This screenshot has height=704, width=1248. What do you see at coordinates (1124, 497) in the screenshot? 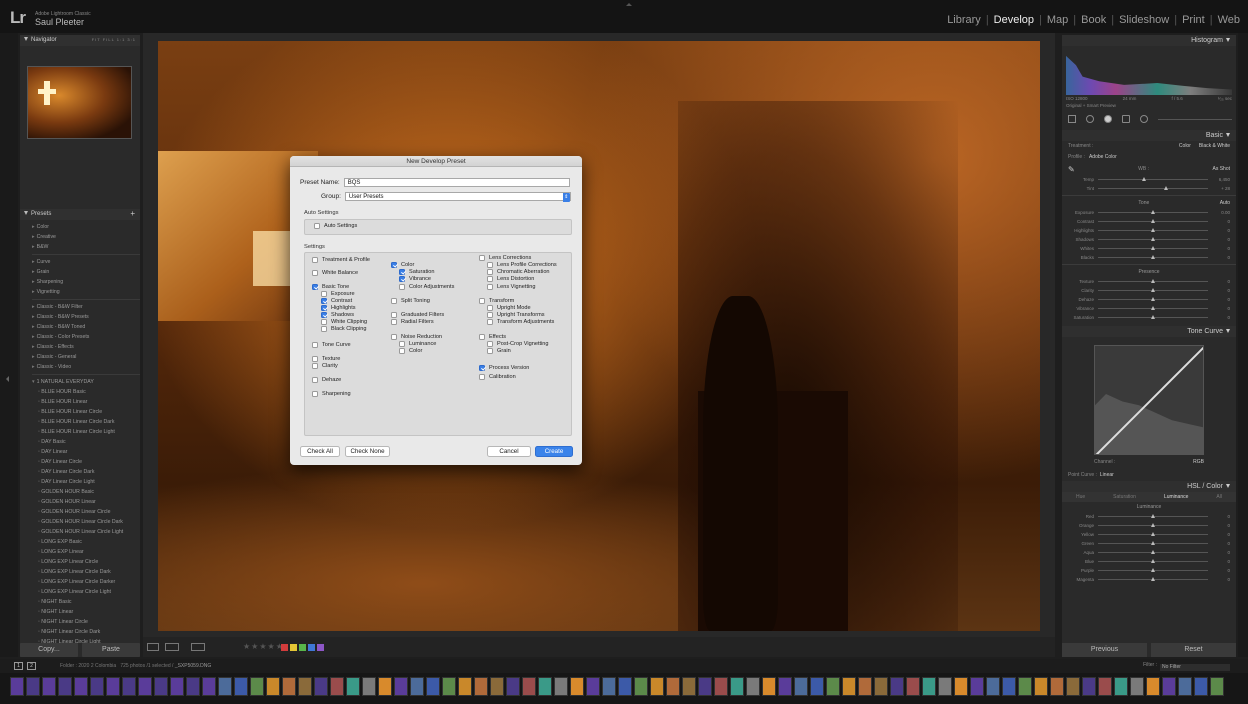
I see `tab-saturation: Saturation` at bounding box center [1124, 497].